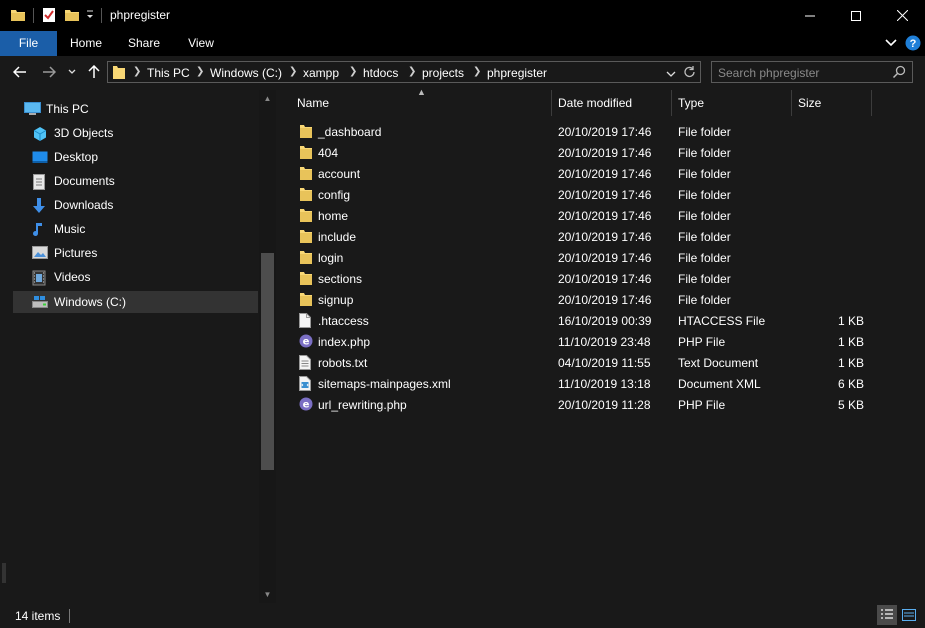  I want to click on svg-text: e, so click(306, 342).